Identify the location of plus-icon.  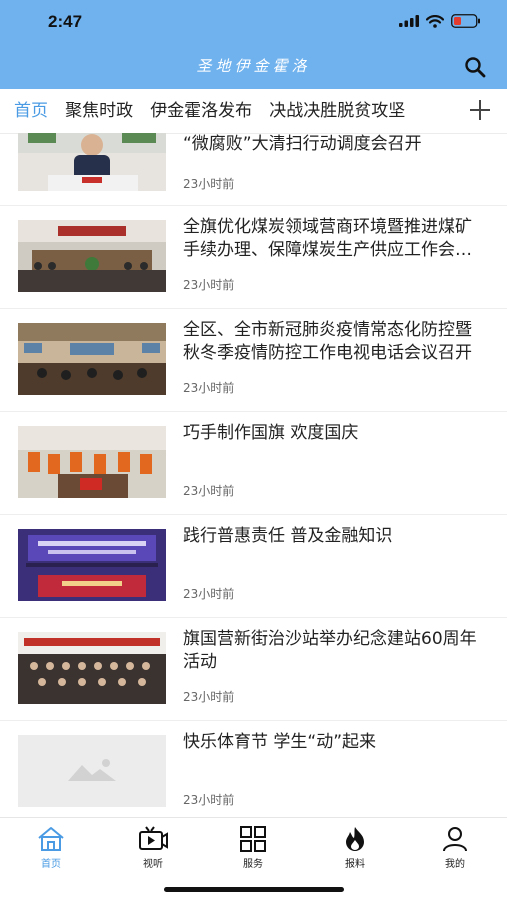
(480, 110).